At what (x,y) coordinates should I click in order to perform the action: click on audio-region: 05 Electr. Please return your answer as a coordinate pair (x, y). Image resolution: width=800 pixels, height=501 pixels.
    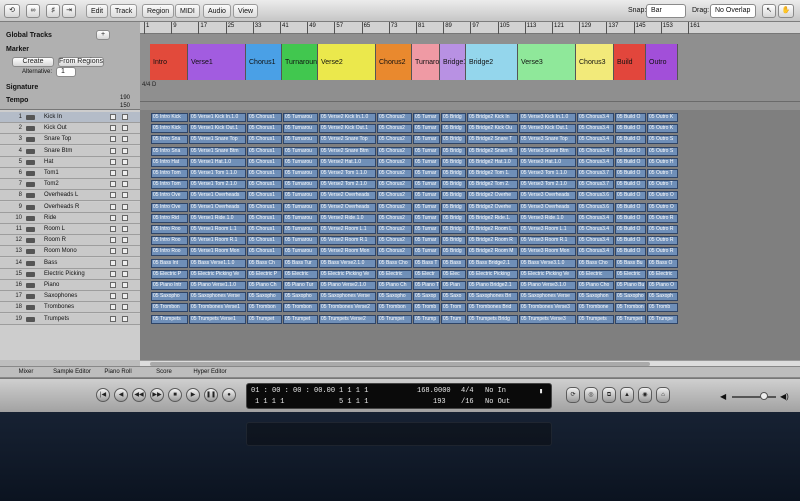
    Looking at the image, I should click on (426, 274).